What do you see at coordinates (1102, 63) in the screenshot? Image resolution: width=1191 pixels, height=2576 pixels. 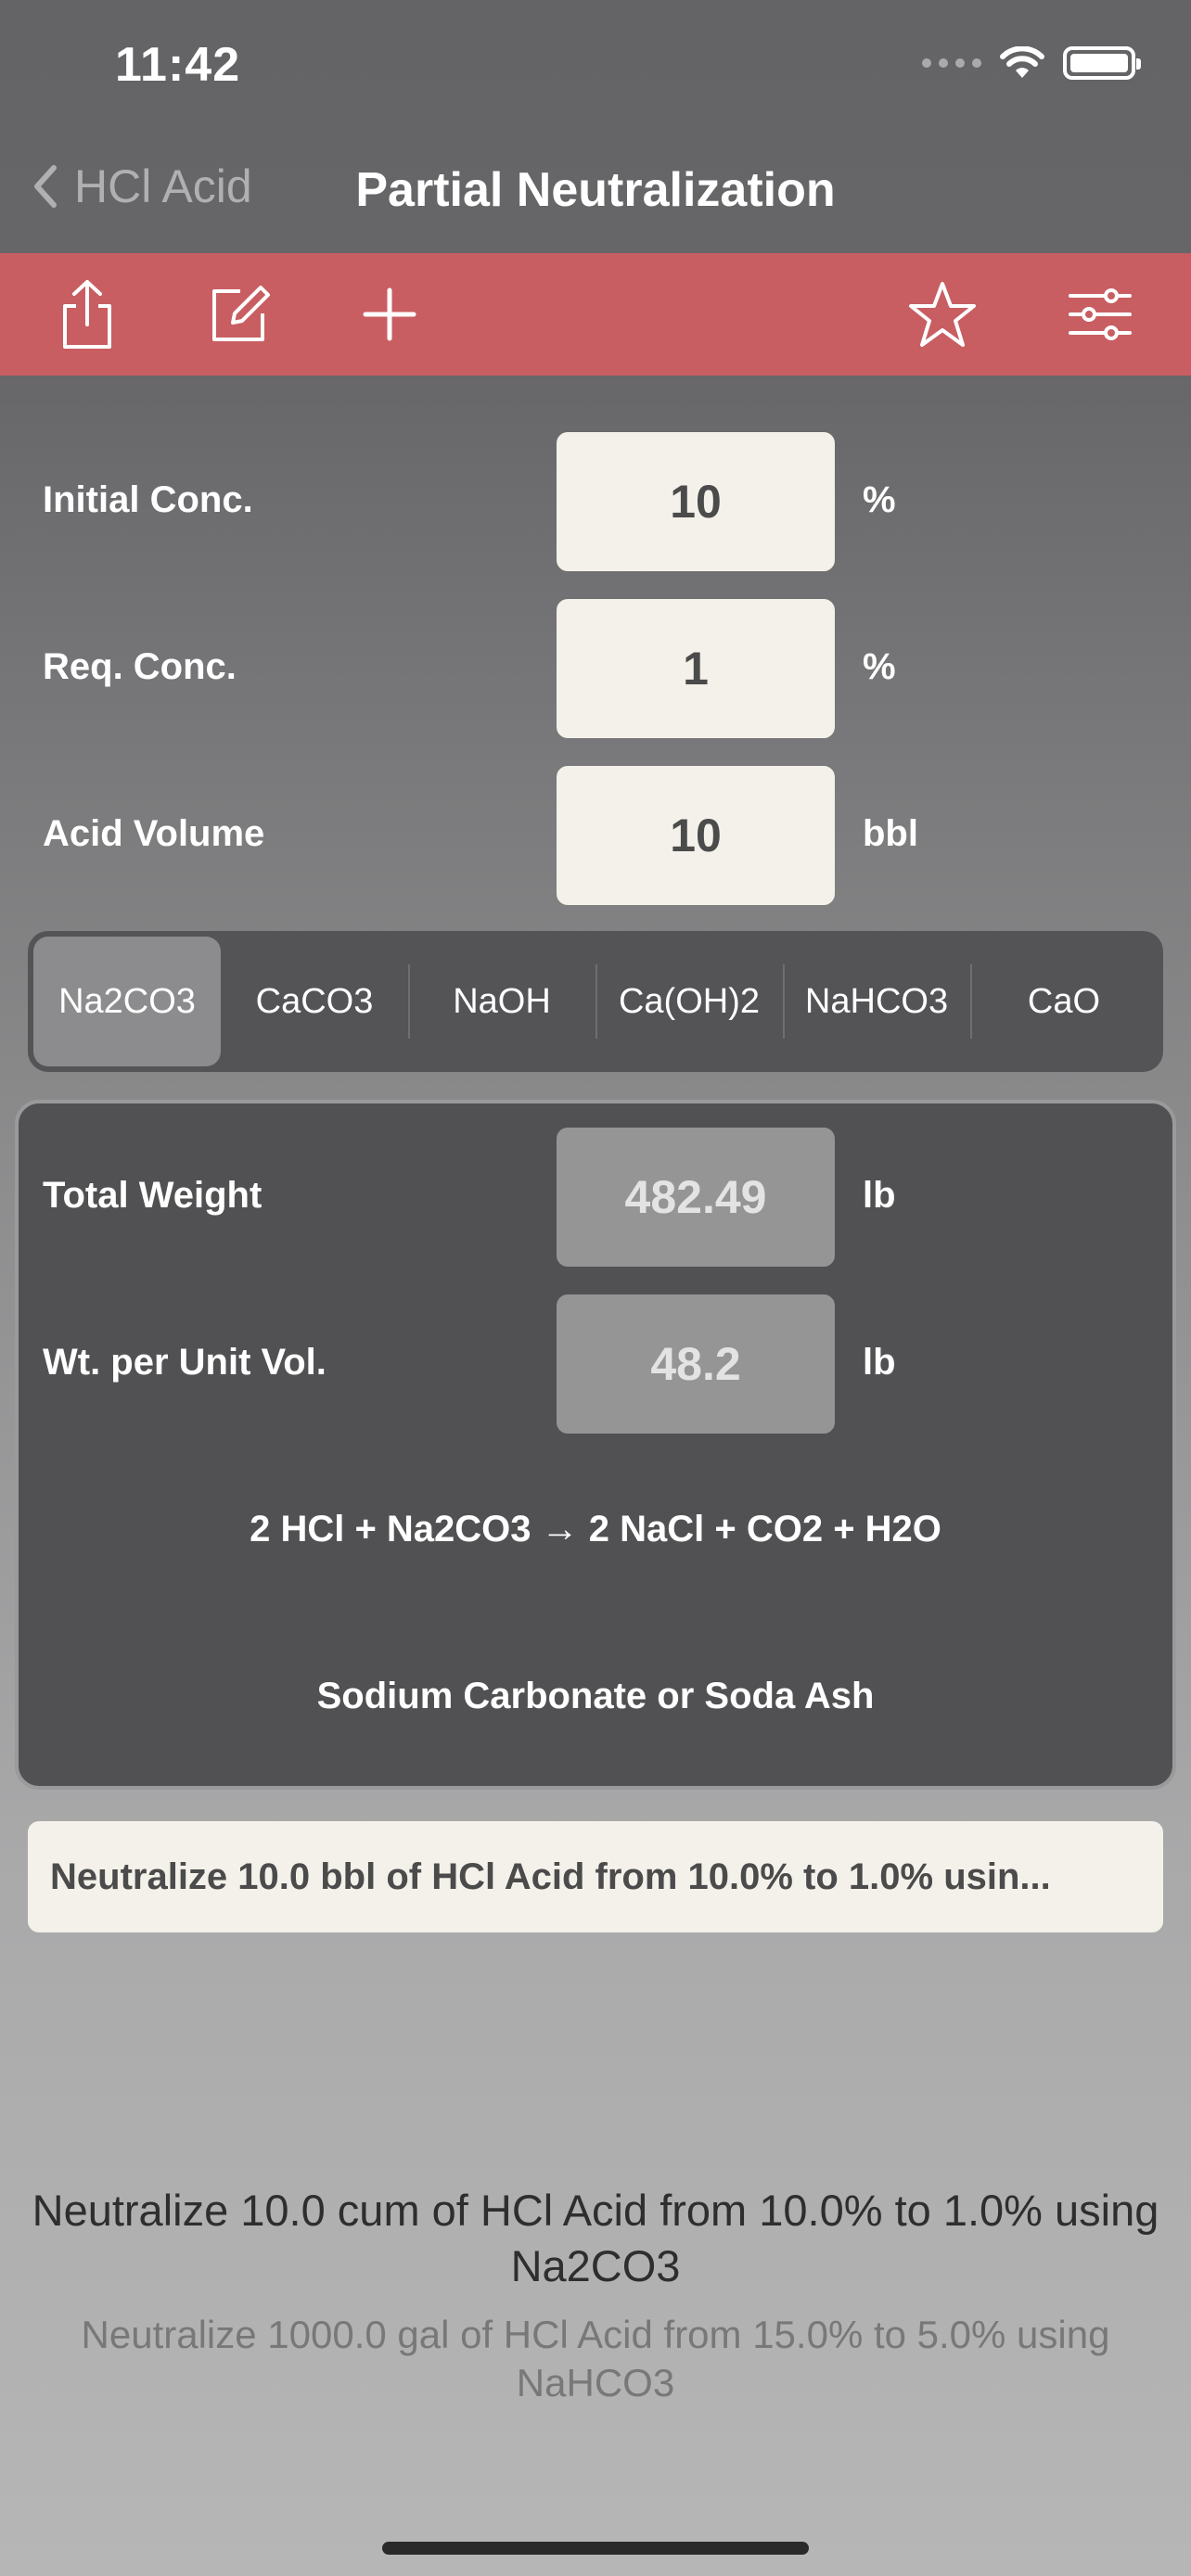 I see `battery-icon` at bounding box center [1102, 63].